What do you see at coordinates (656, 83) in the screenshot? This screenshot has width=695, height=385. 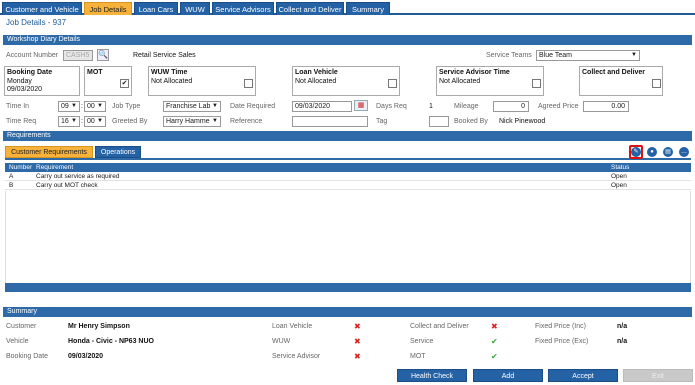 I see `collect-deliver-checkbox` at bounding box center [656, 83].